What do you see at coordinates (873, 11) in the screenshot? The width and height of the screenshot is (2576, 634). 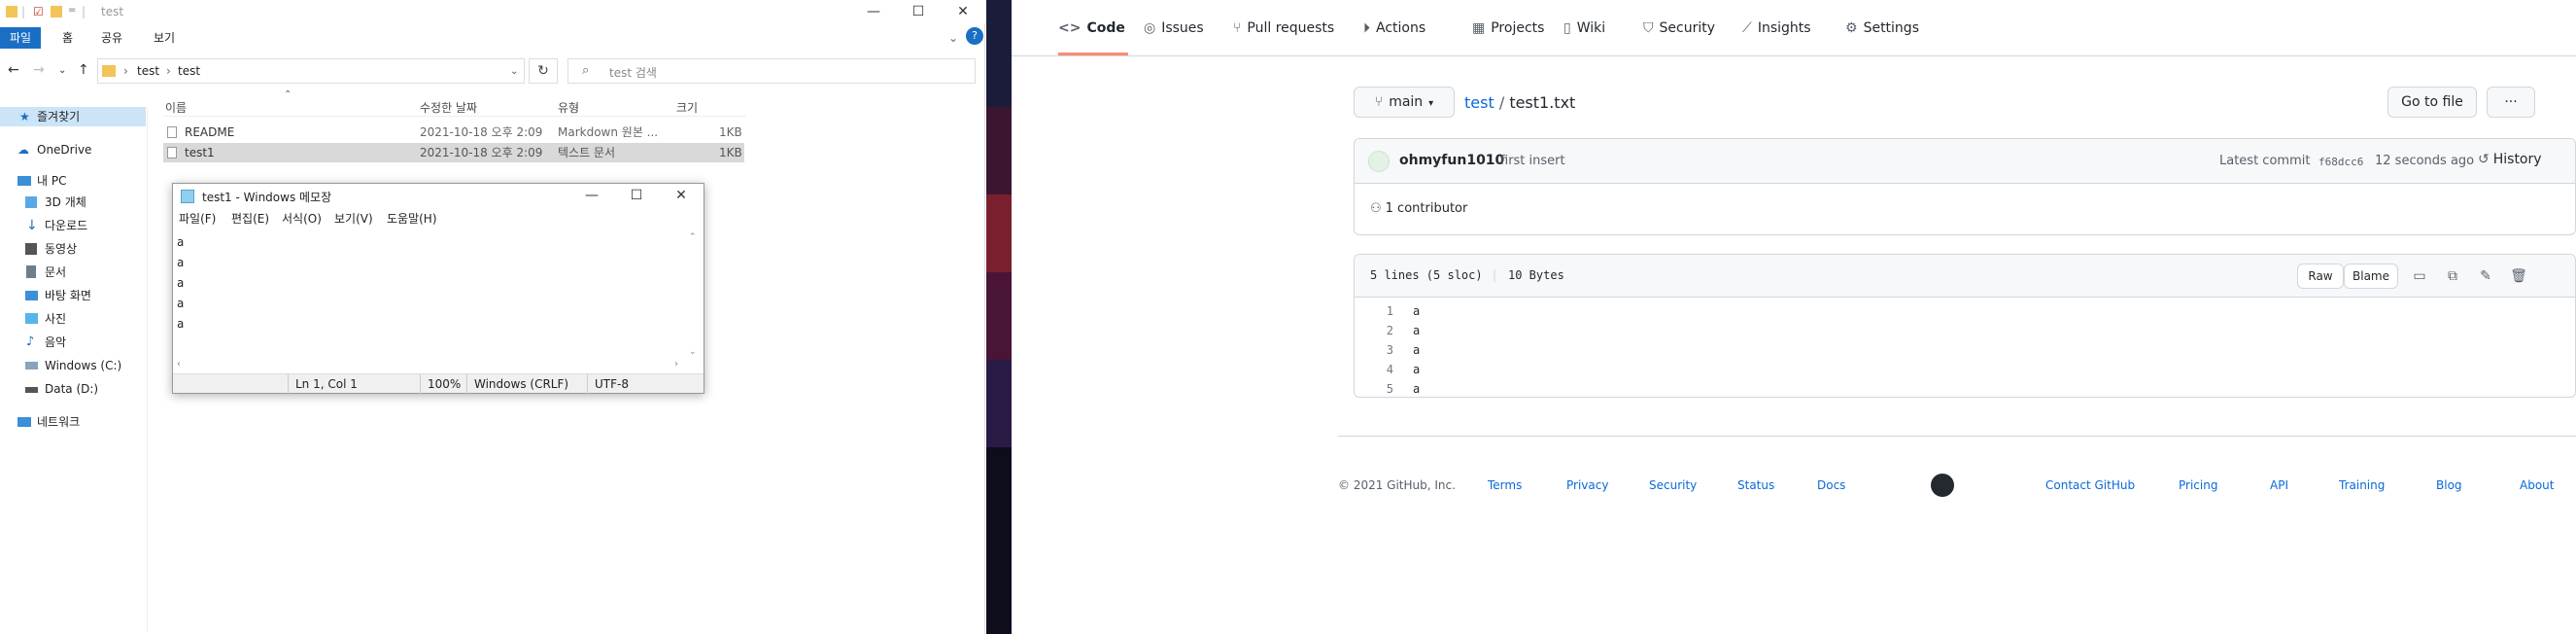 I see `minimize-button: —` at bounding box center [873, 11].